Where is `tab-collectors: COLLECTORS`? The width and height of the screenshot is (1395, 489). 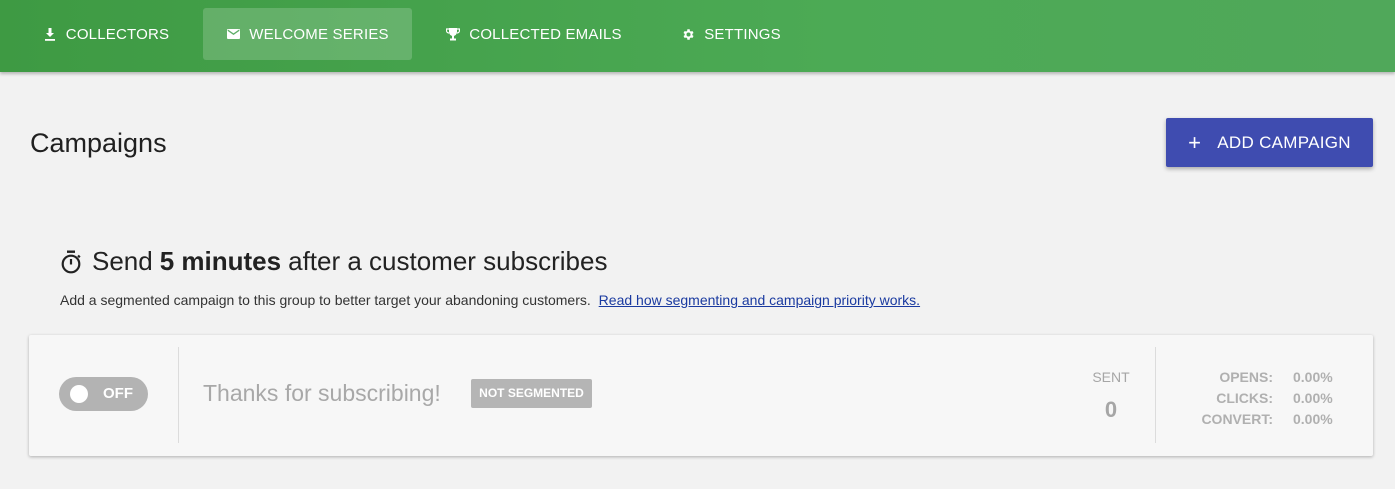
tab-collectors: COLLECTORS is located at coordinates (106, 34).